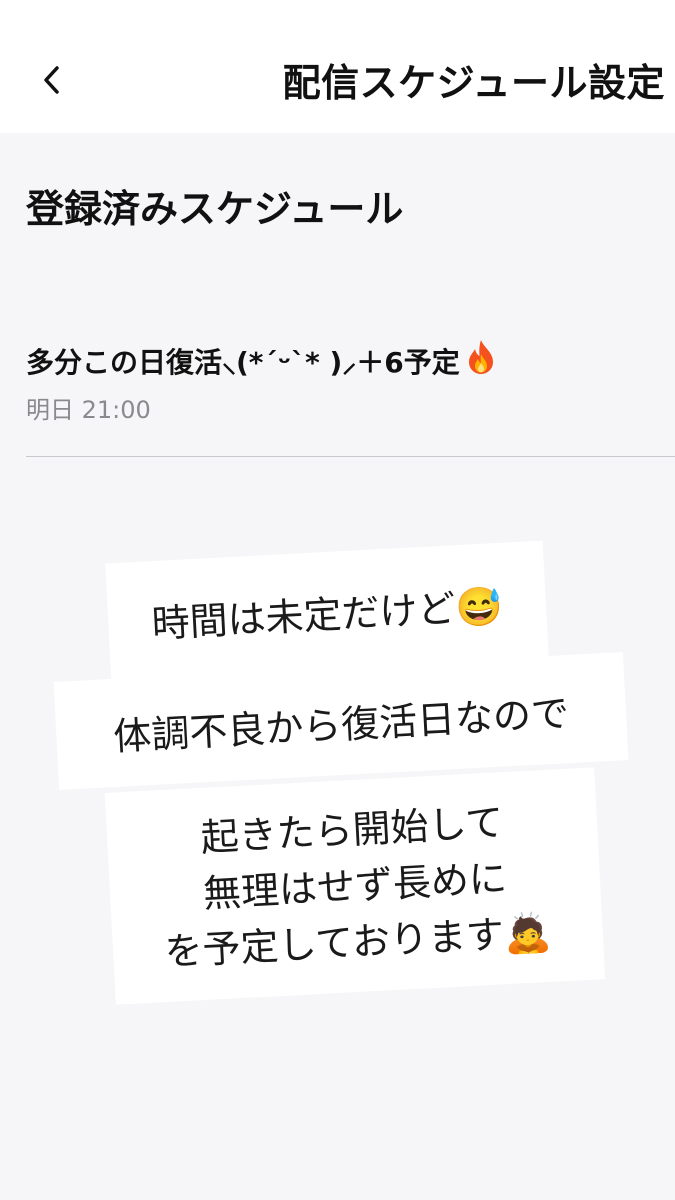  What do you see at coordinates (243, 362) in the screenshot?
I see `schedule-title-text: 多分この日復活‪⸜(*ˊᵕˋ* )⸝‬＋6予定` at bounding box center [243, 362].